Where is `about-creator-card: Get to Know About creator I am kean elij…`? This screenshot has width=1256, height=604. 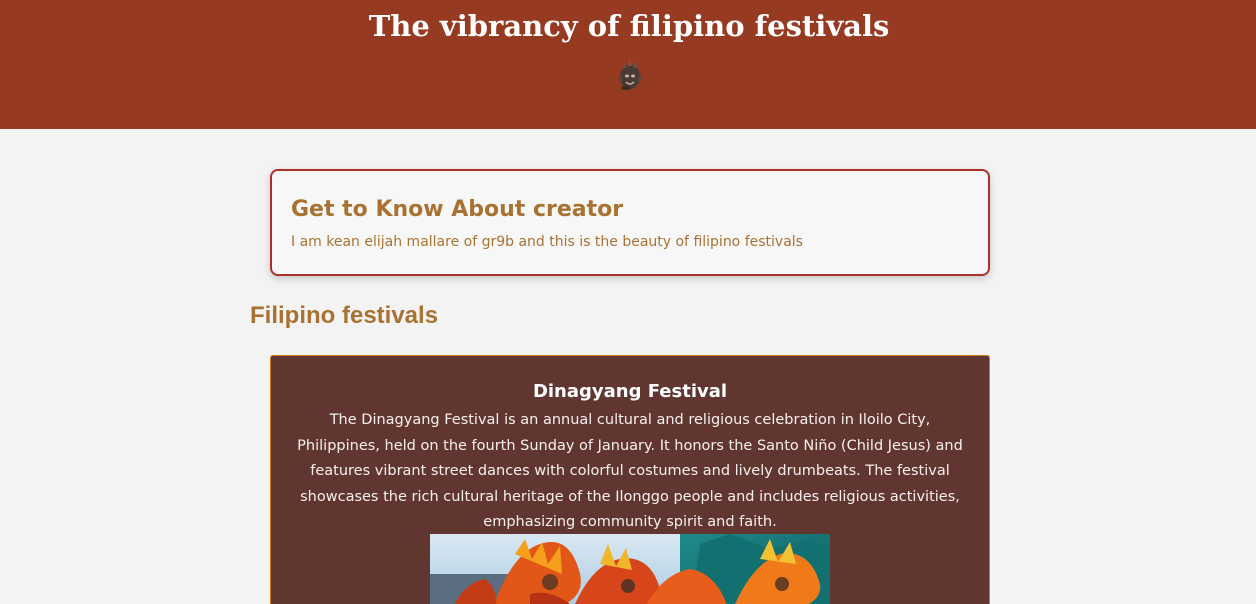
about-creator-card: Get to Know About creator I am kean elij… is located at coordinates (630, 222).